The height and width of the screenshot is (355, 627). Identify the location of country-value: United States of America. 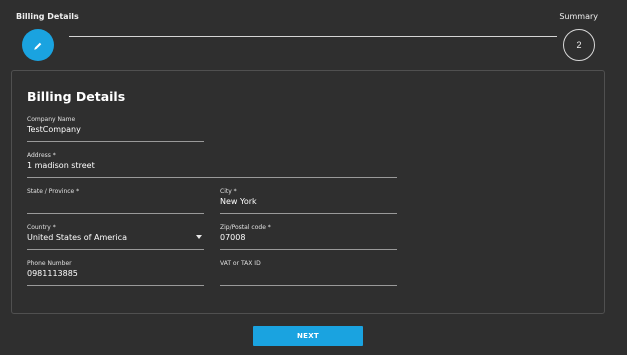
(77, 237).